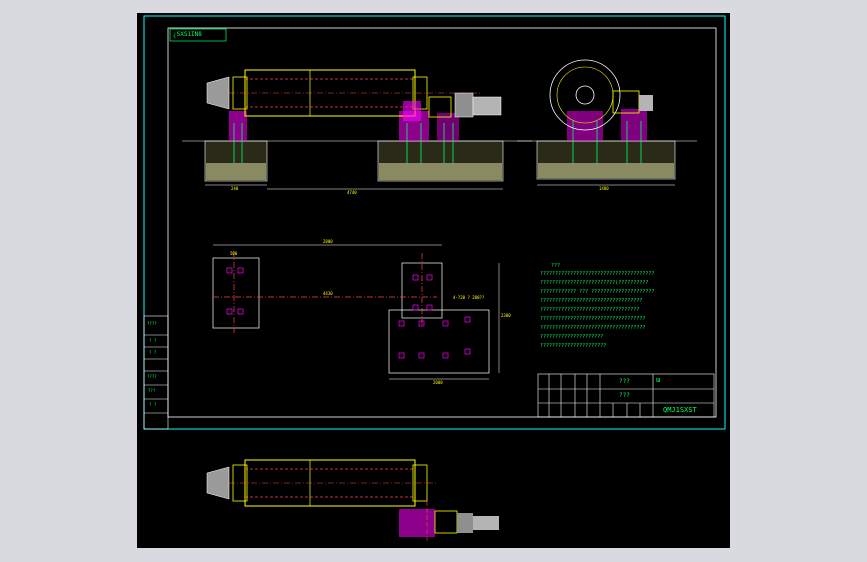 This screenshot has width=867, height=562. I want to click on title-block-name: ???, so click(624, 381).